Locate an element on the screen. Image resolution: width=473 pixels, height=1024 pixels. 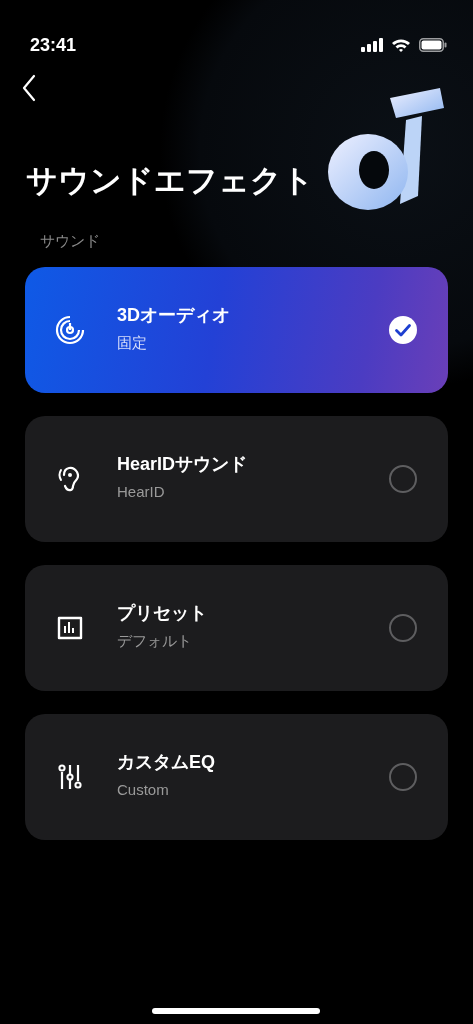
battery-icon is located at coordinates (433, 45).